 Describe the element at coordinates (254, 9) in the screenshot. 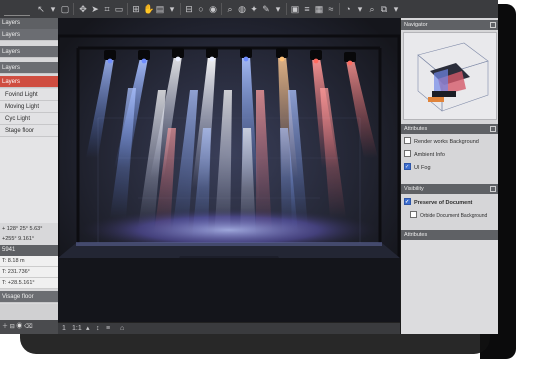

I see `star-icon: ✦` at that location.